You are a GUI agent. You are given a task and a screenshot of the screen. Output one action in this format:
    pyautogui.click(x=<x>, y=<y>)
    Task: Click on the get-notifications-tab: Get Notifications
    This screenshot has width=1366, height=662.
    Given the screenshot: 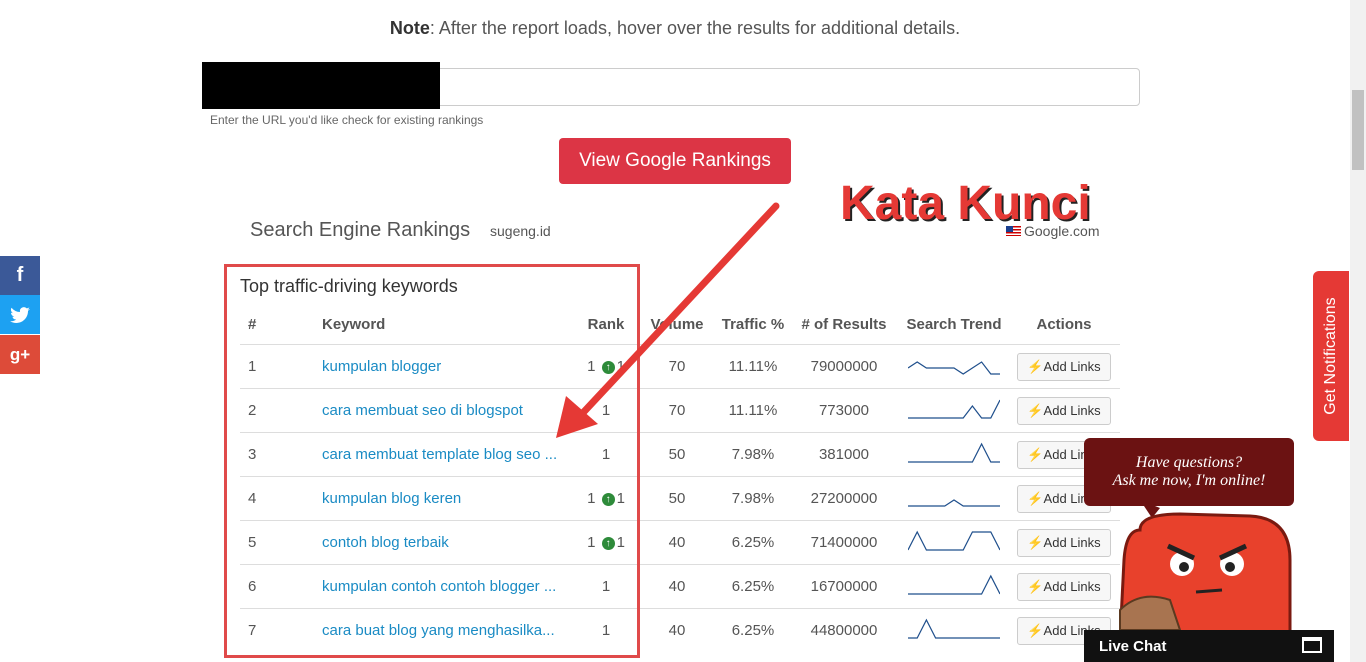 What is the action you would take?
    pyautogui.click(x=1331, y=356)
    